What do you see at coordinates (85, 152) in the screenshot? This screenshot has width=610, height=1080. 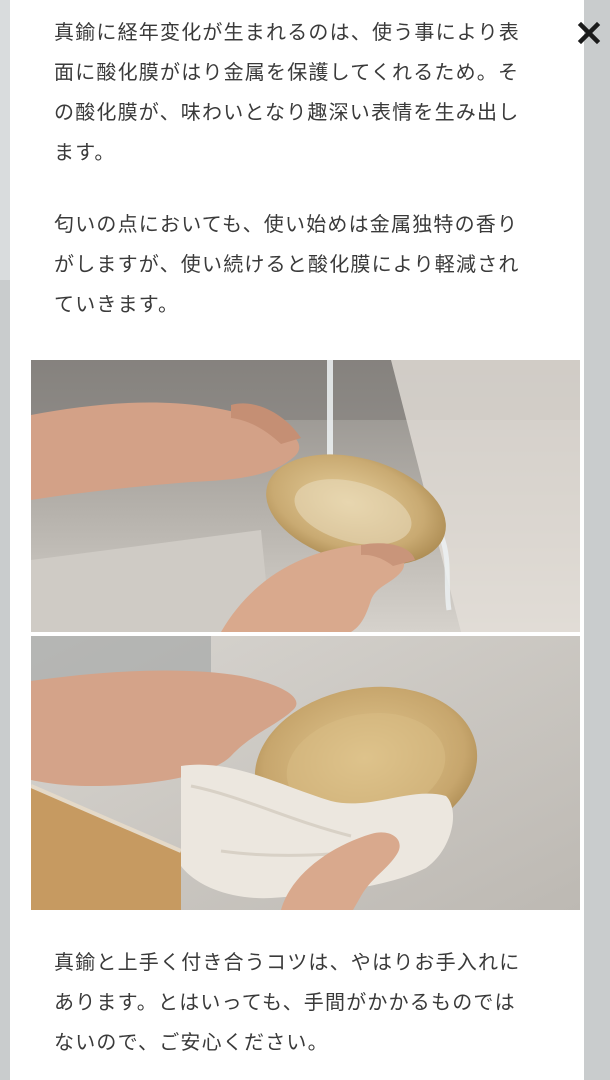 I see `text-line: ます。` at bounding box center [85, 152].